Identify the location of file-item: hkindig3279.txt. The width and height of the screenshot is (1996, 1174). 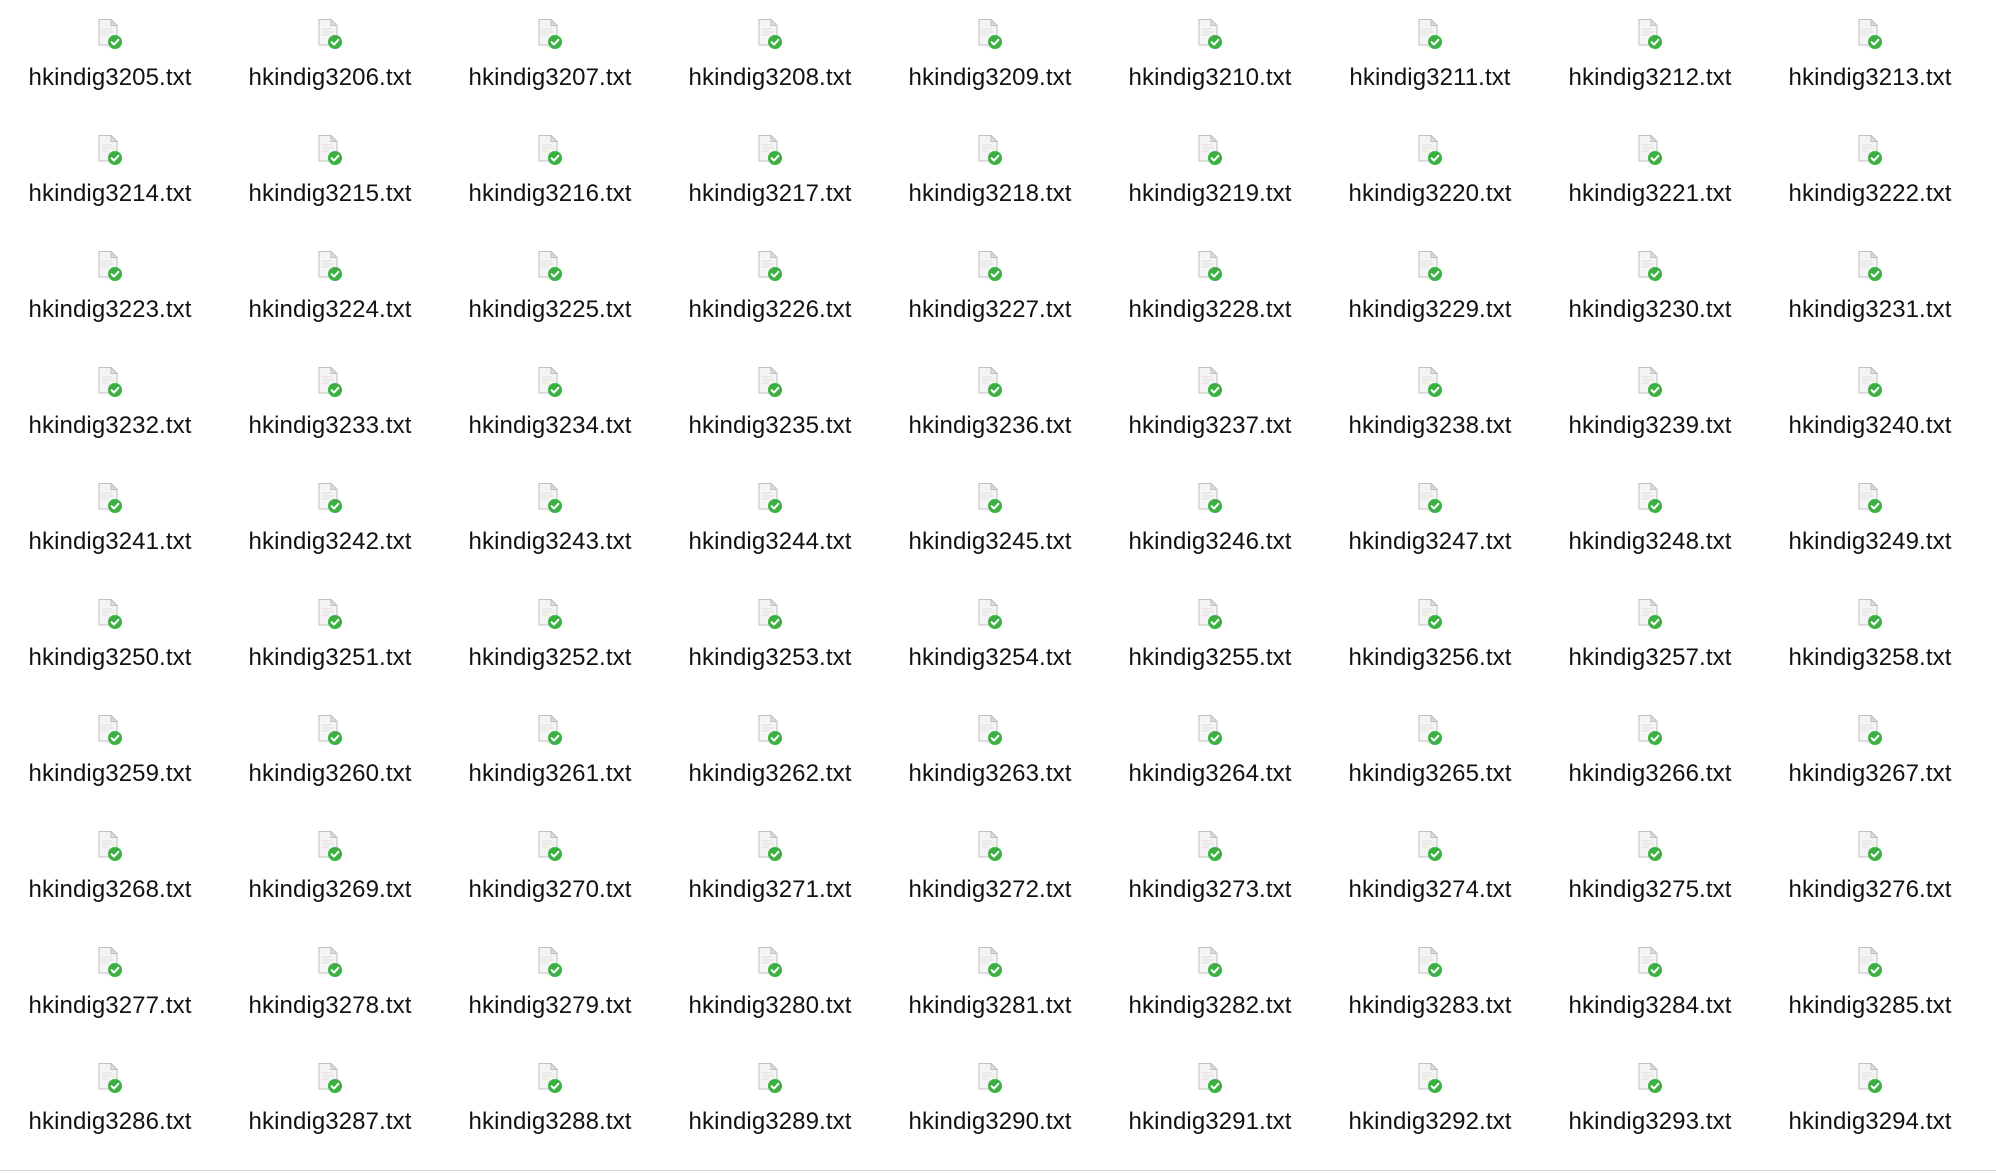
(550, 986).